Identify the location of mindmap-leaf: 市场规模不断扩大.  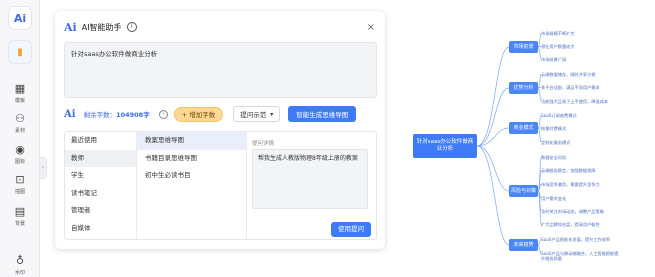
(558, 33).